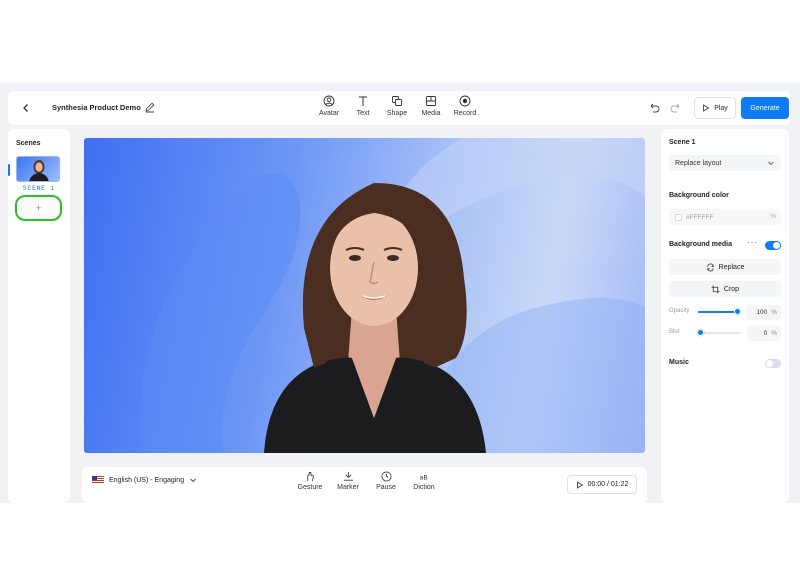 The width and height of the screenshot is (800, 586). Describe the element at coordinates (150, 107) in the screenshot. I see `pencil-edit-icon` at that location.